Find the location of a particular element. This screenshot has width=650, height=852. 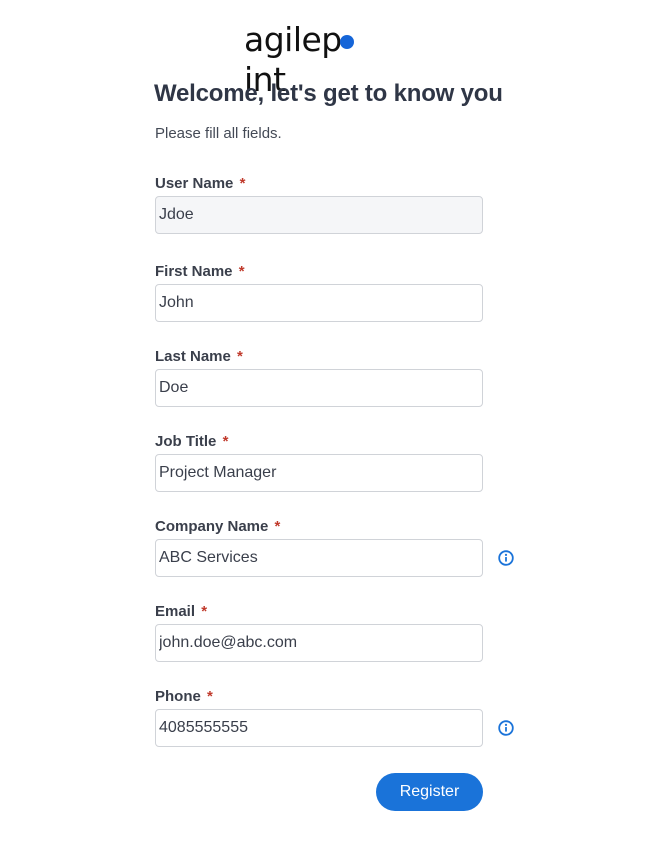

field-company-name: Company Name * is located at coordinates (345, 547).